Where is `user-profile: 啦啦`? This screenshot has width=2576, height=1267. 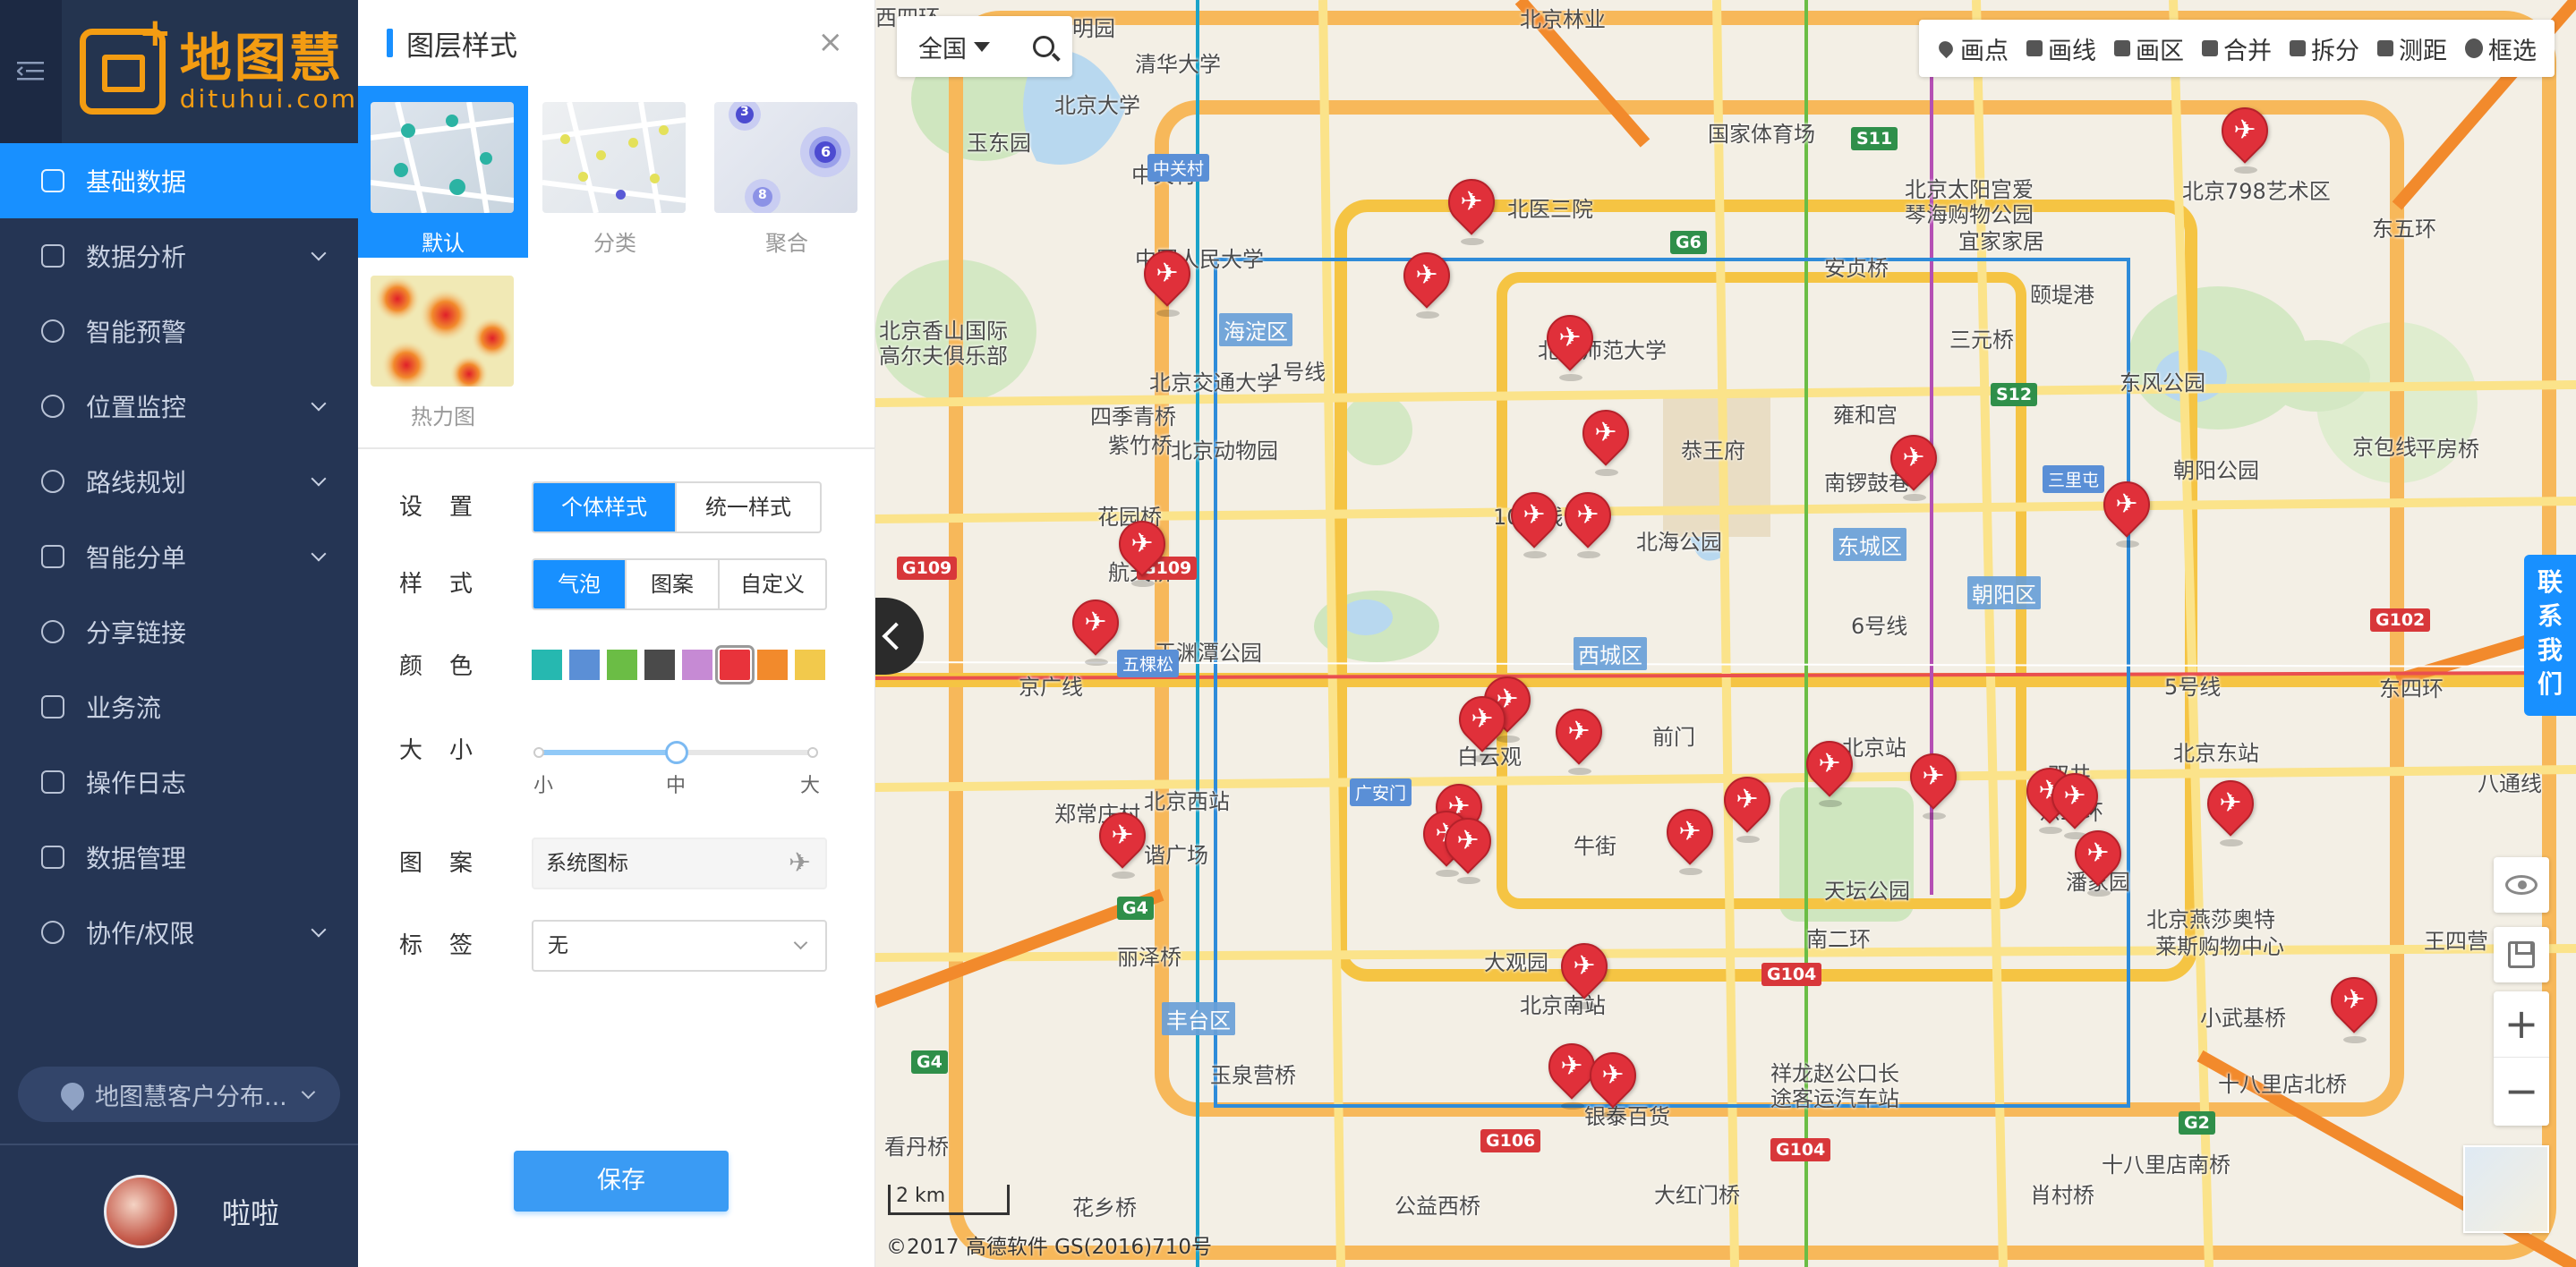
user-profile: 啦啦 is located at coordinates (191, 1211).